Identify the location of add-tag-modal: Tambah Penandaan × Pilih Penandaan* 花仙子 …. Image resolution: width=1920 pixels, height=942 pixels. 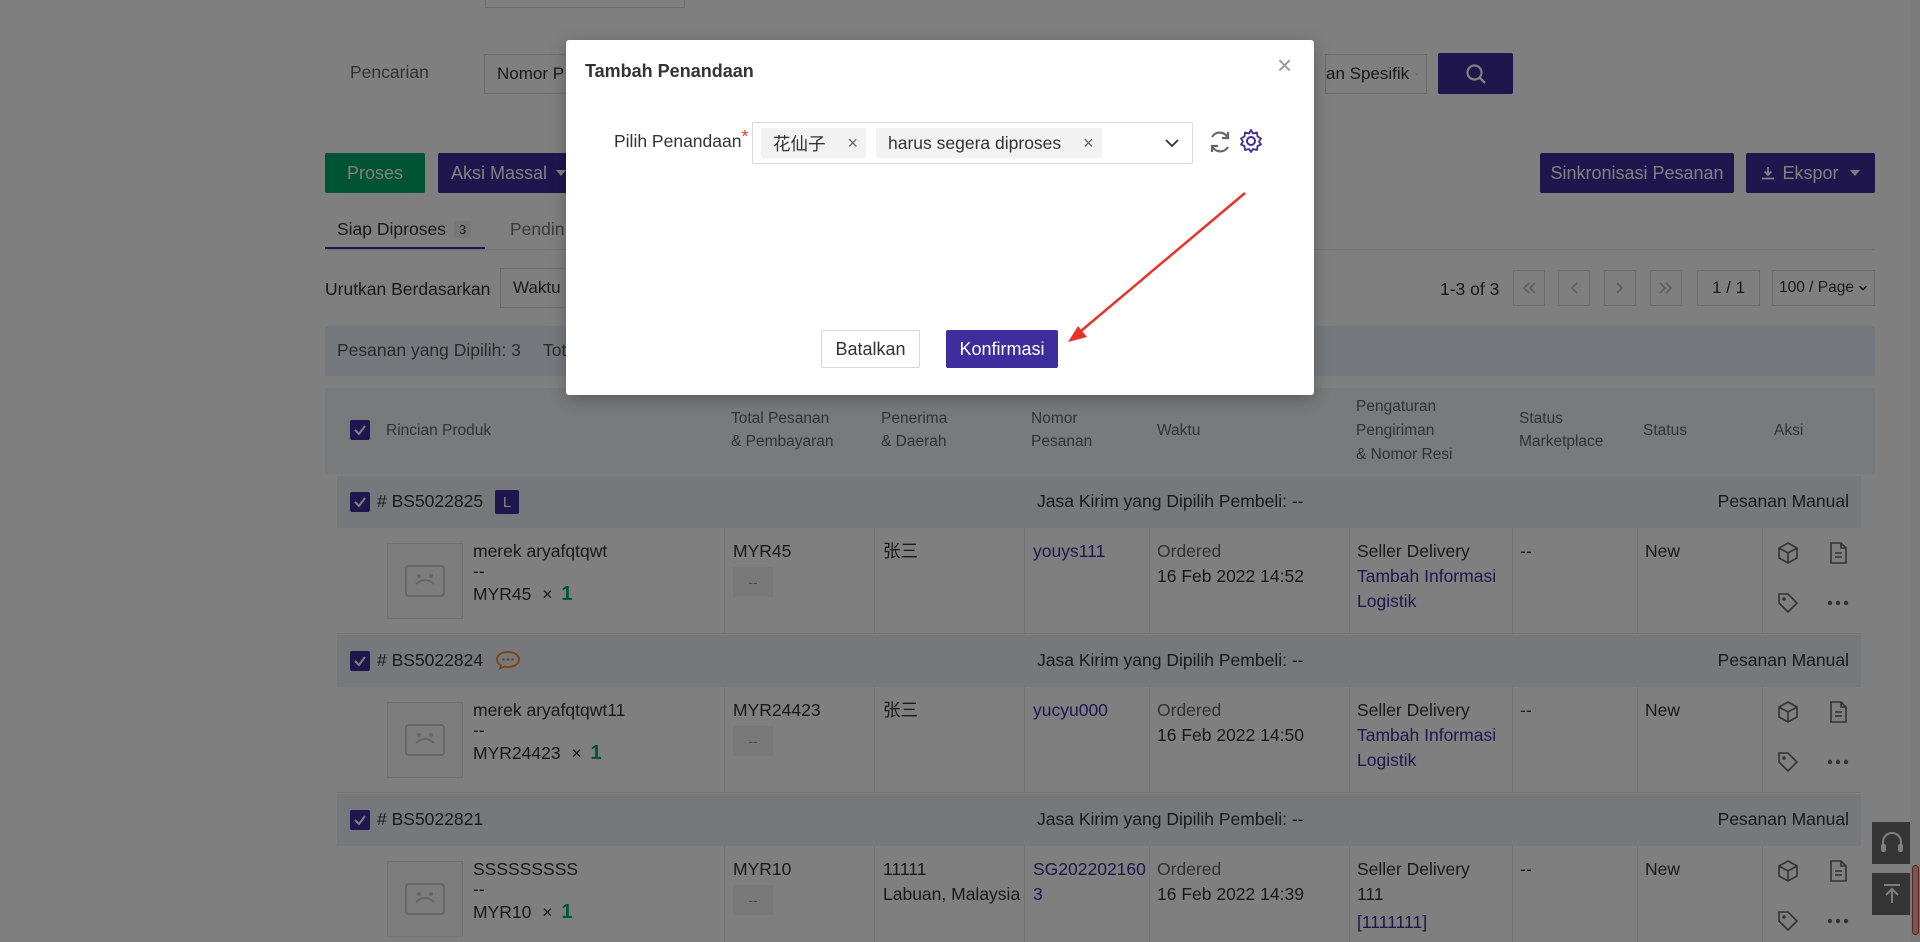
(940, 217).